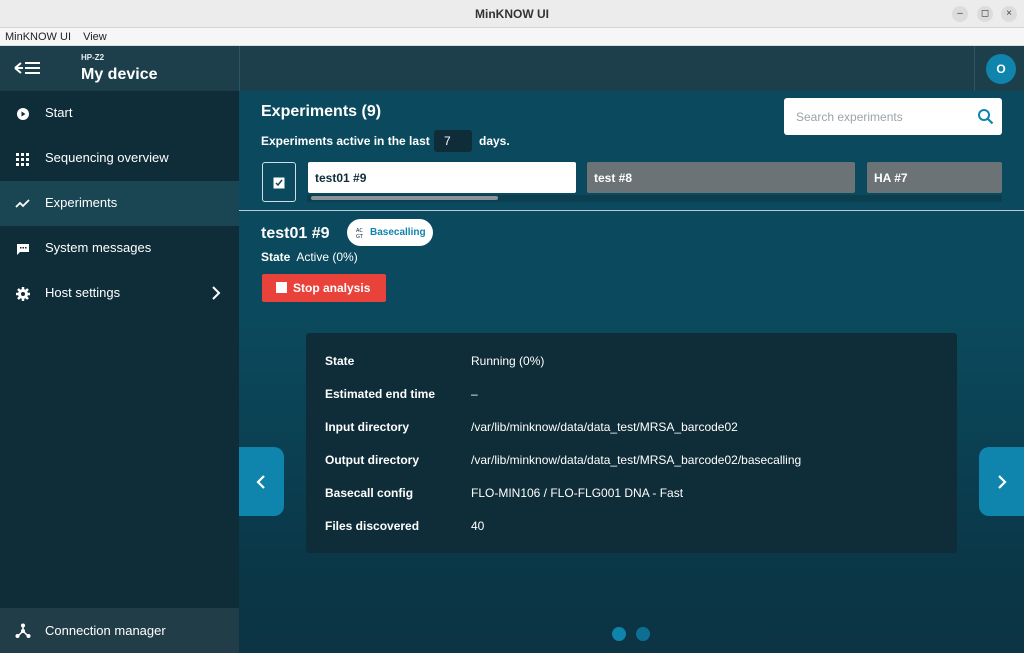  I want to click on sidebar-item-experiments: Experiments, so click(119, 203).